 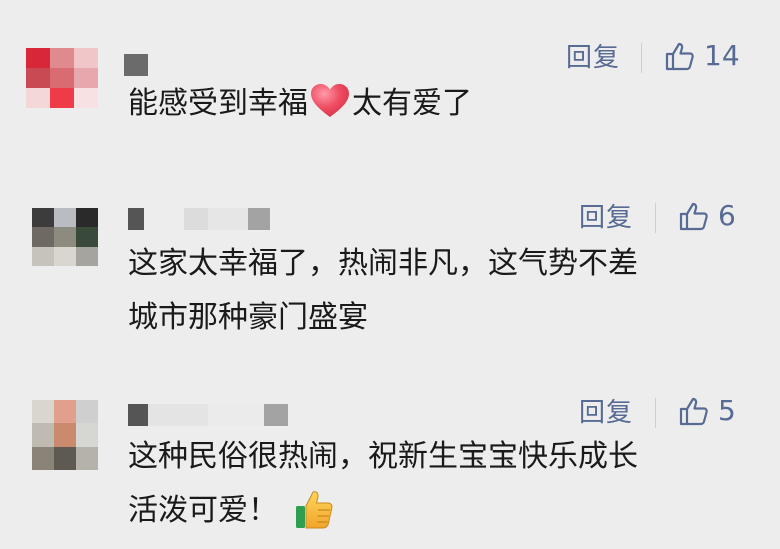 I want to click on comment-text-line: 这家太幸福了，热闹非凡，这气势不差, so click(x=383, y=263).